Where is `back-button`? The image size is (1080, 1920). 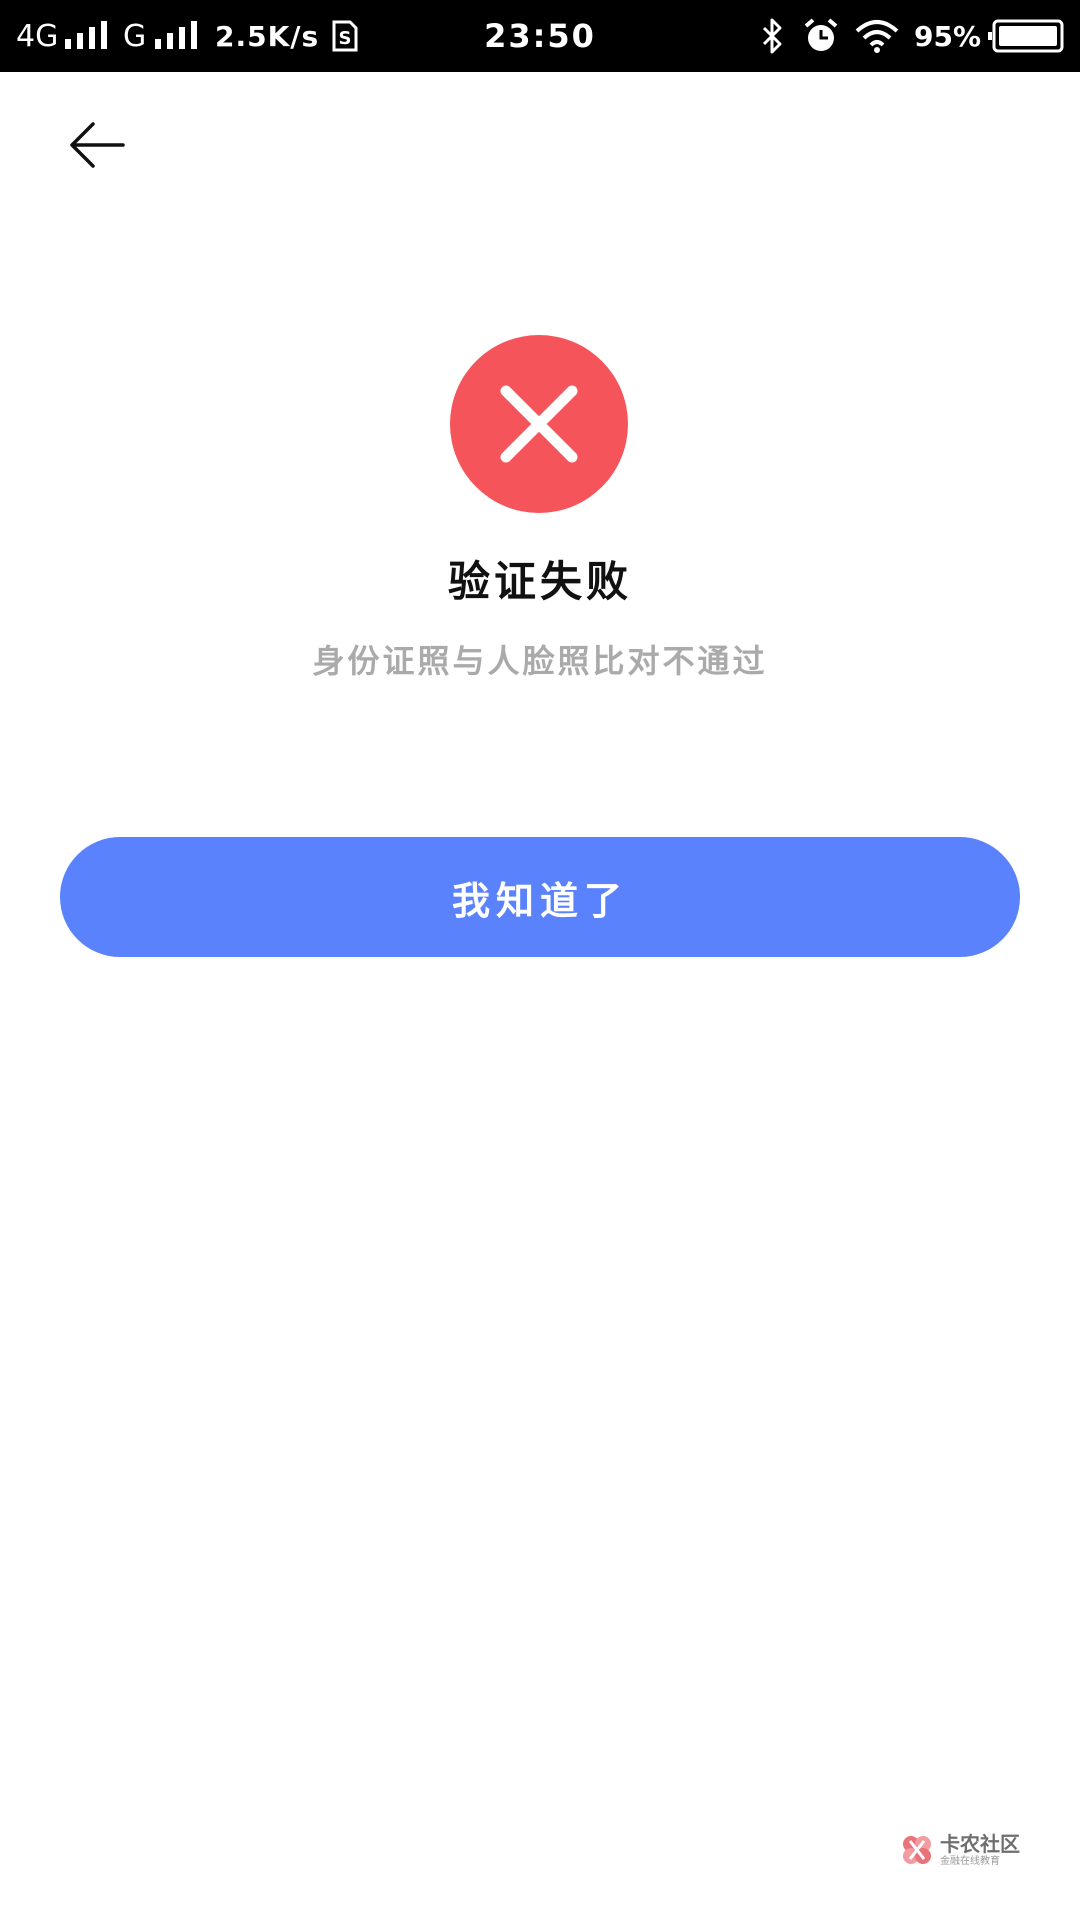
back-button is located at coordinates (97, 145).